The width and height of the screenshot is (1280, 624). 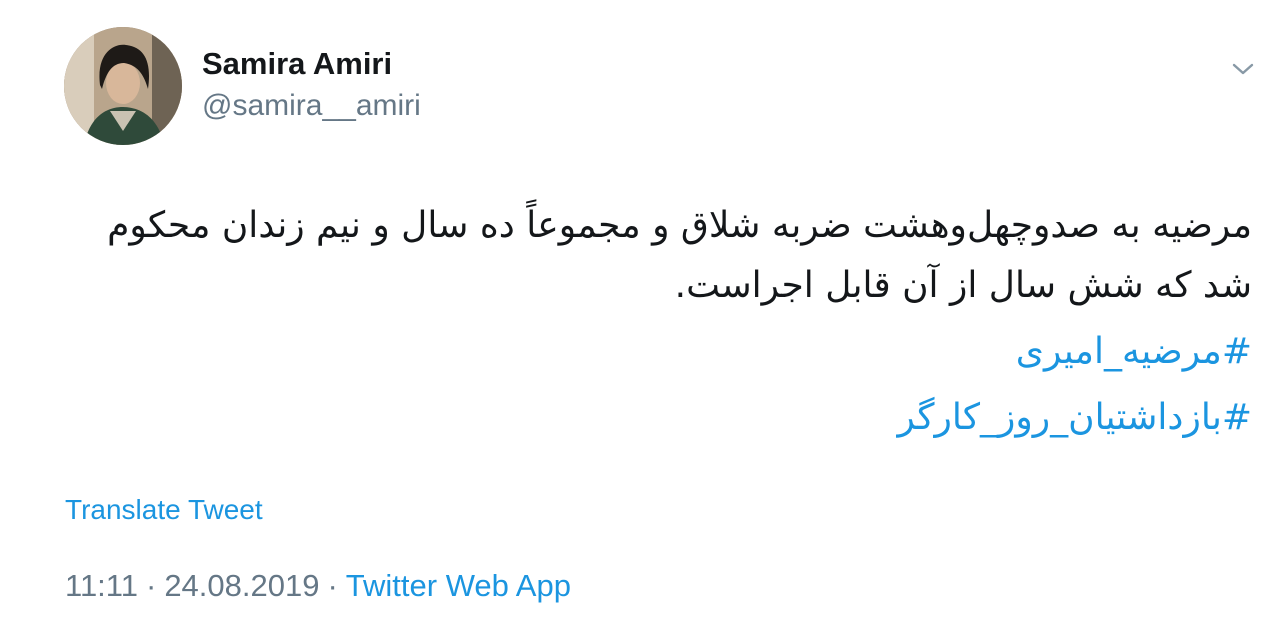 I want to click on tweet-metadata: 11:11 · 24.08.2019 · Twitter Web App, so click(x=318, y=586).